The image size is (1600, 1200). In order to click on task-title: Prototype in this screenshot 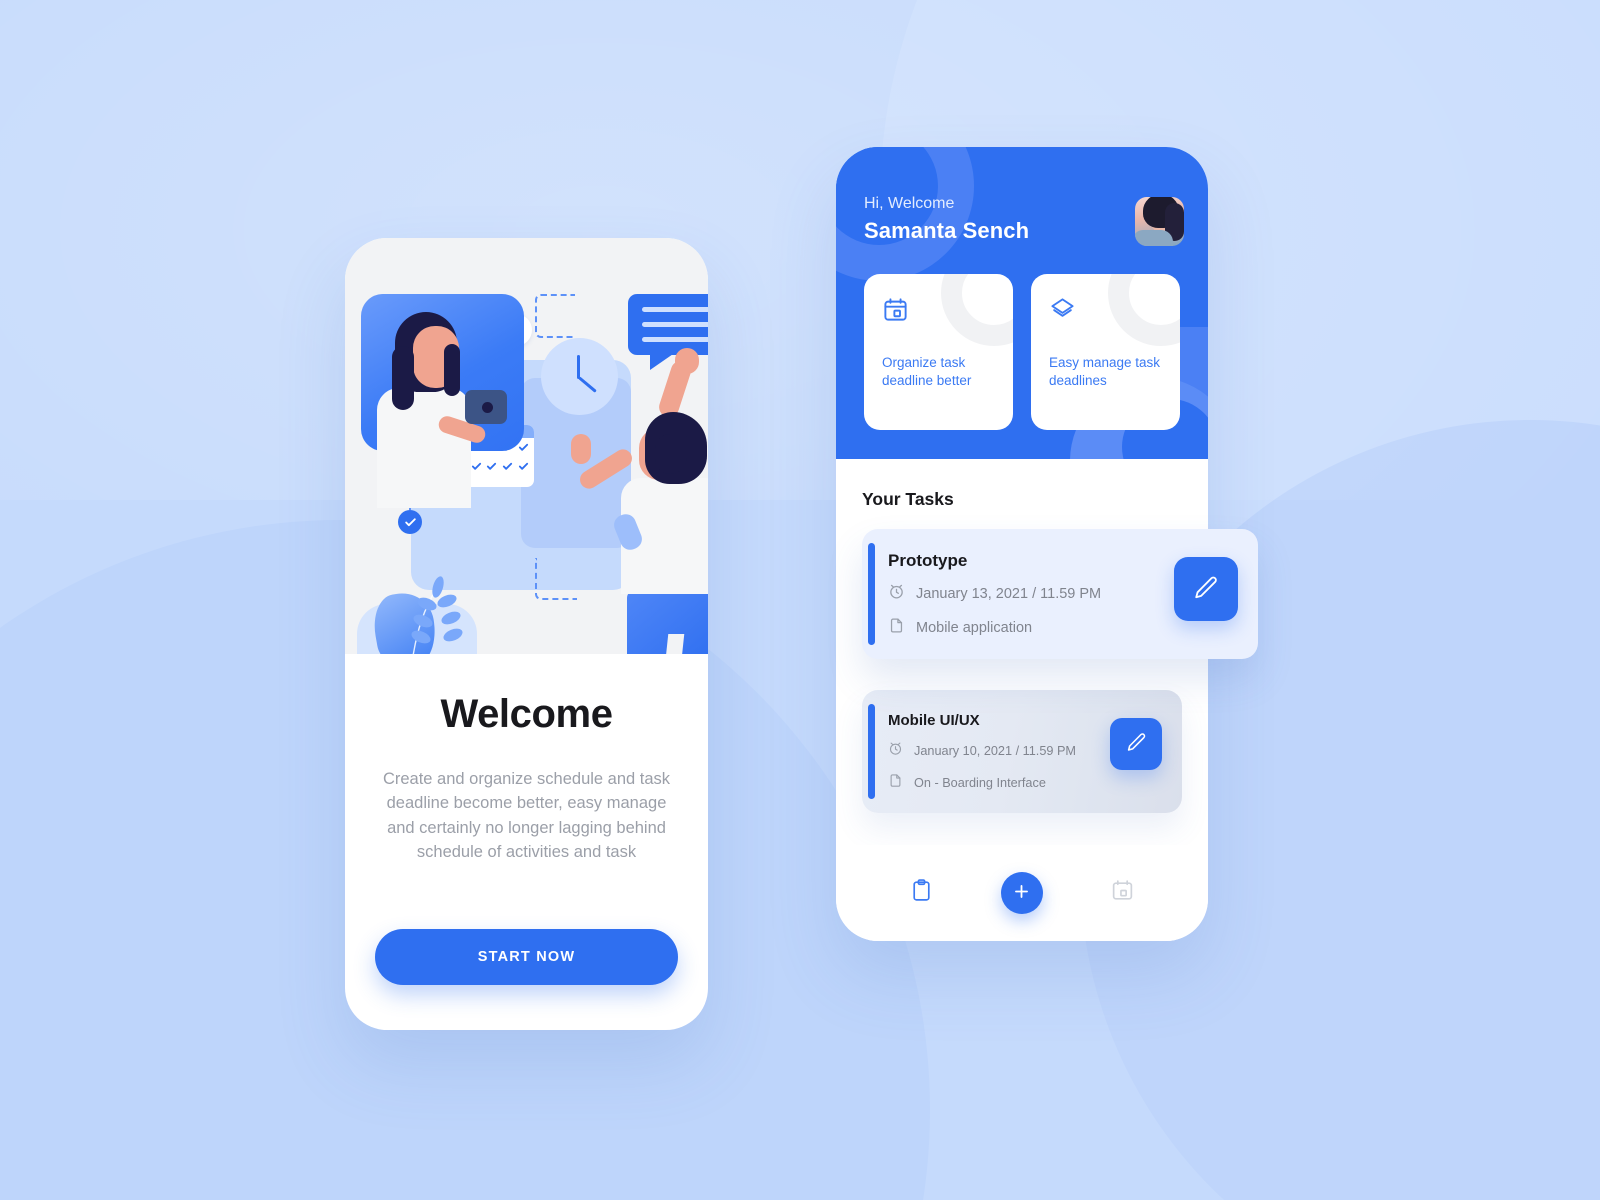, I will do `click(928, 560)`.